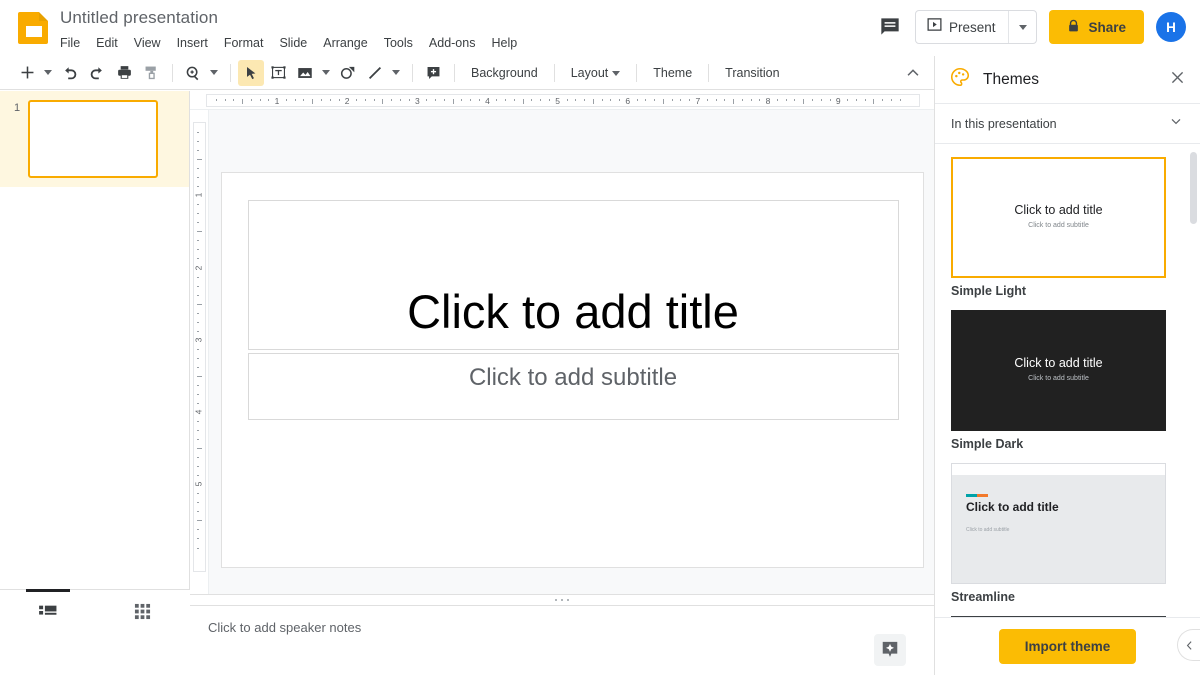 This screenshot has width=1200, height=675. Describe the element at coordinates (293, 43) in the screenshot. I see `menu-slide: Slide` at that location.